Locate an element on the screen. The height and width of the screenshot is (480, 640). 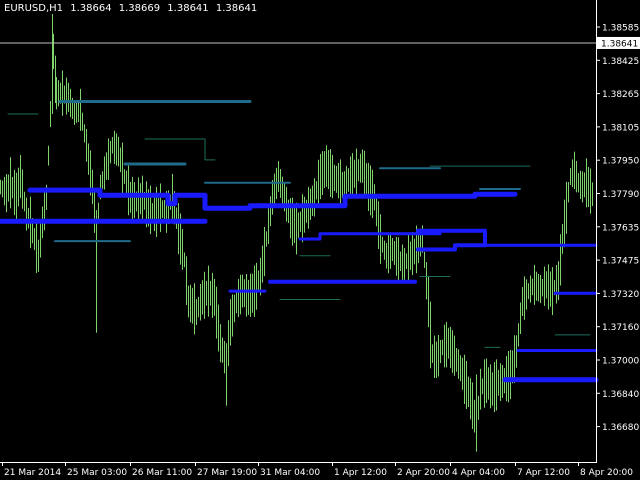
close-value: 1.38641 is located at coordinates (236, 8).